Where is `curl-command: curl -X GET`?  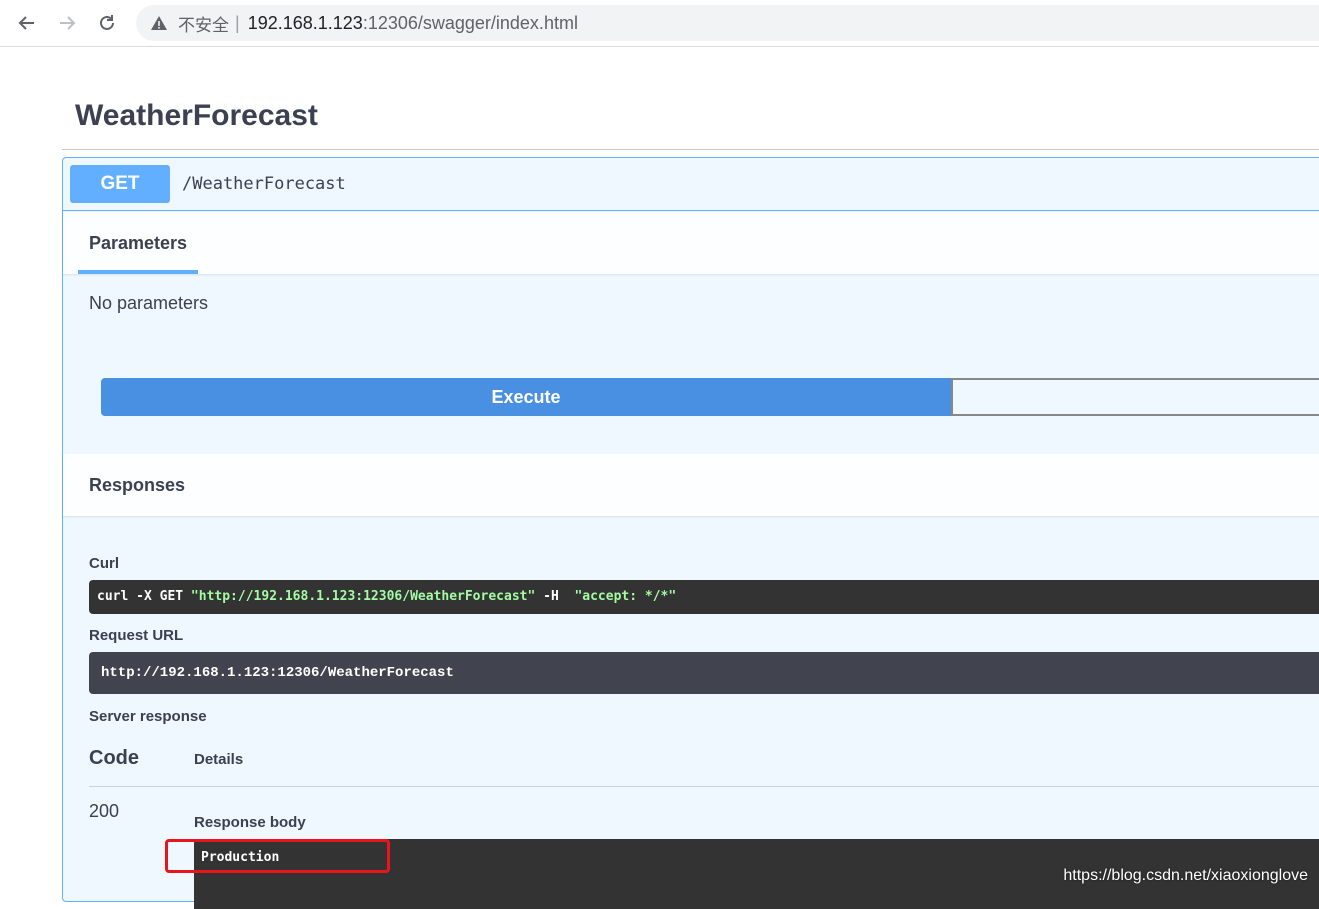
curl-command: curl -X GET is located at coordinates (144, 596).